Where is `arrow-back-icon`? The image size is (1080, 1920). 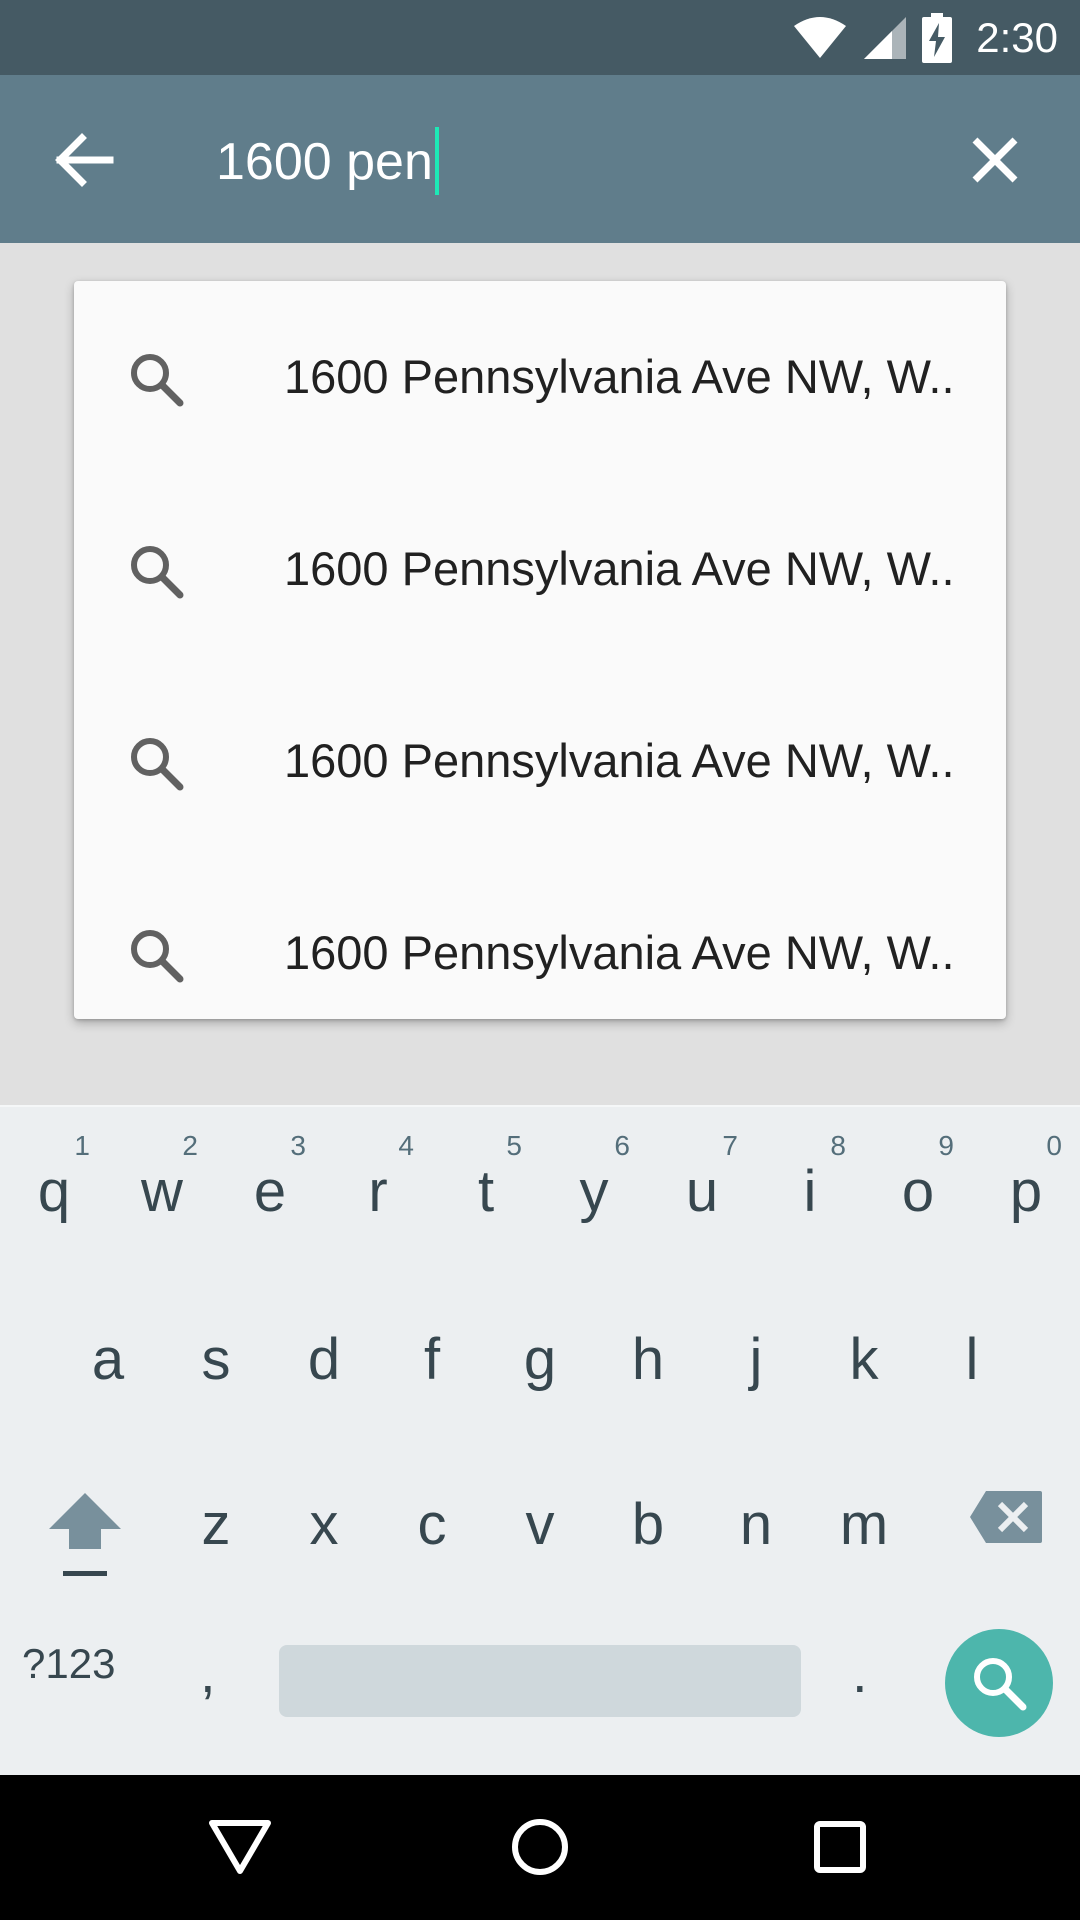
arrow-back-icon is located at coordinates (84, 160).